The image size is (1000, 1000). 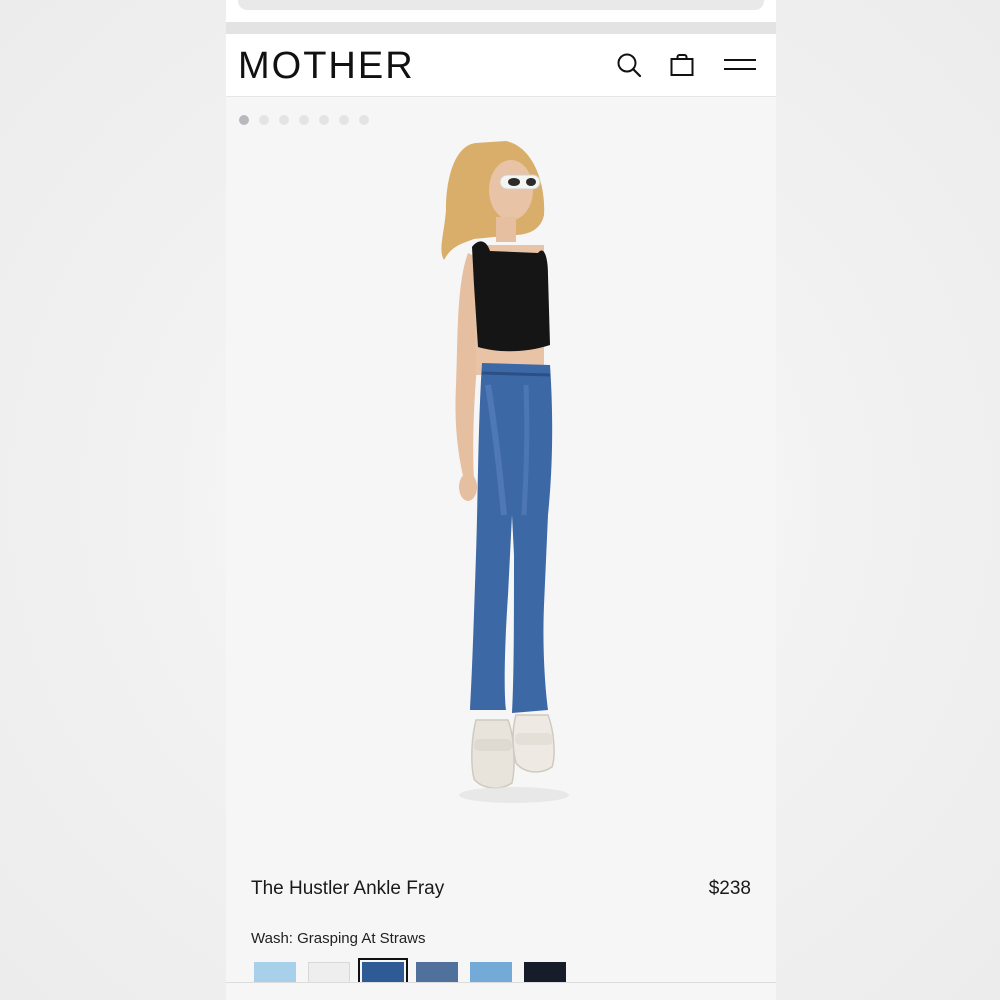 I want to click on menu-button, so click(x=740, y=65).